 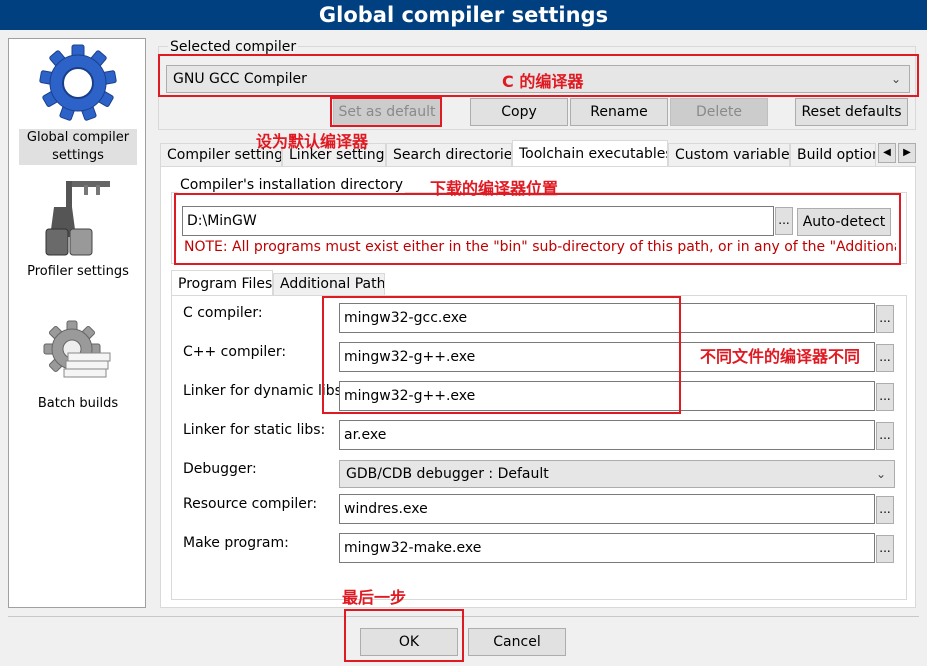 I want to click on debugger-select-value: GDB/CDB debugger : Default, so click(x=447, y=474).